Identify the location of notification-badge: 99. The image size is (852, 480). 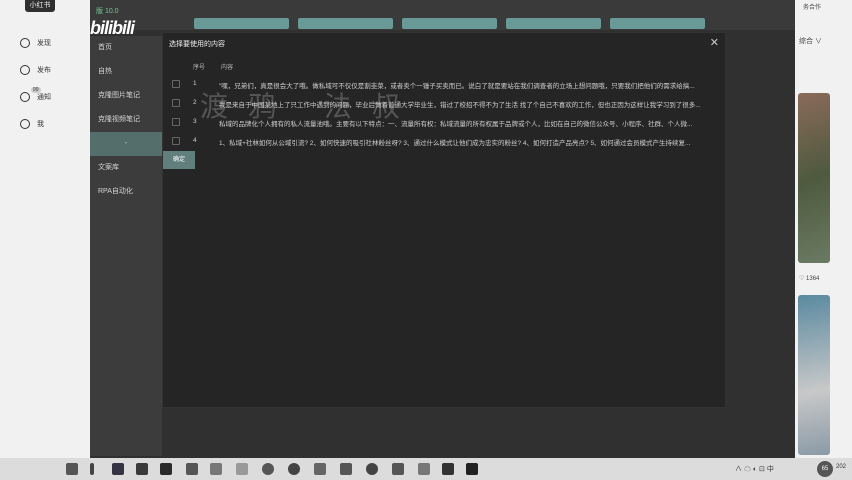
(36, 90).